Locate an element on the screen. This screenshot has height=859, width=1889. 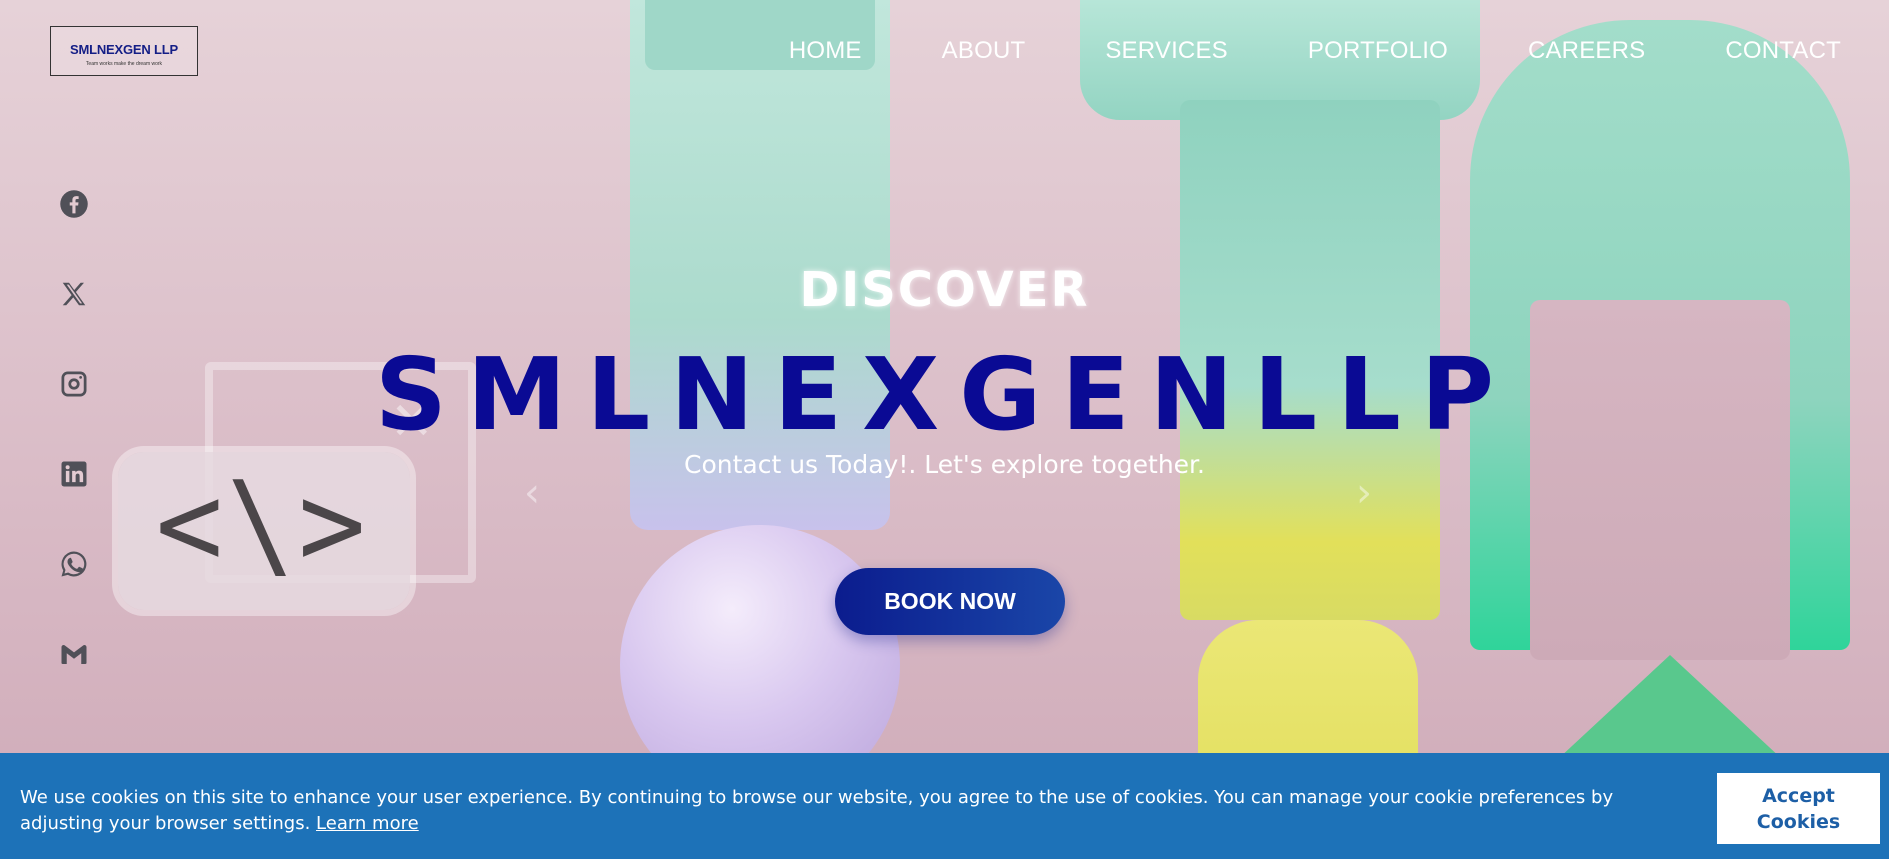
nav-portfolio: PORTFOLIO is located at coordinates (1378, 51).